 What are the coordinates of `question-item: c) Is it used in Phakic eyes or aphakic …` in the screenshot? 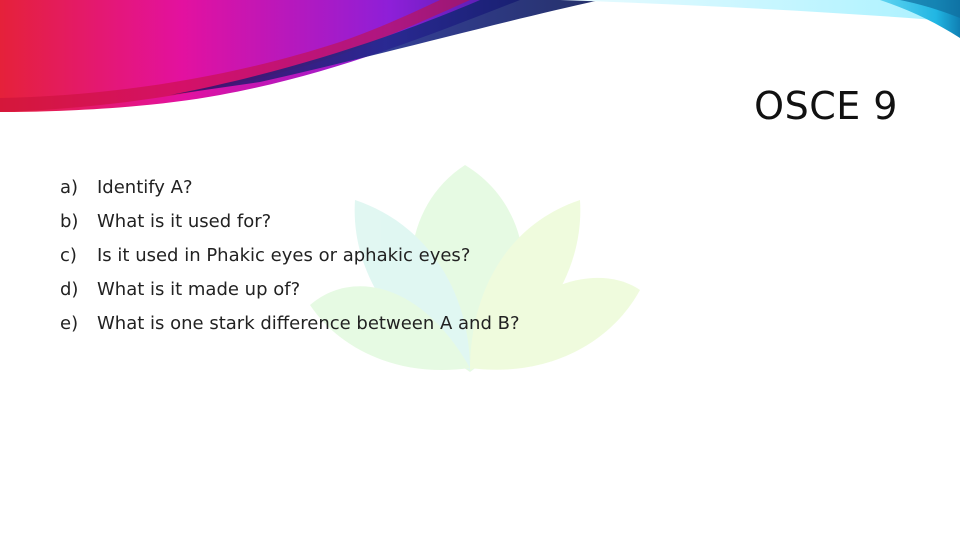 It's located at (290, 259).